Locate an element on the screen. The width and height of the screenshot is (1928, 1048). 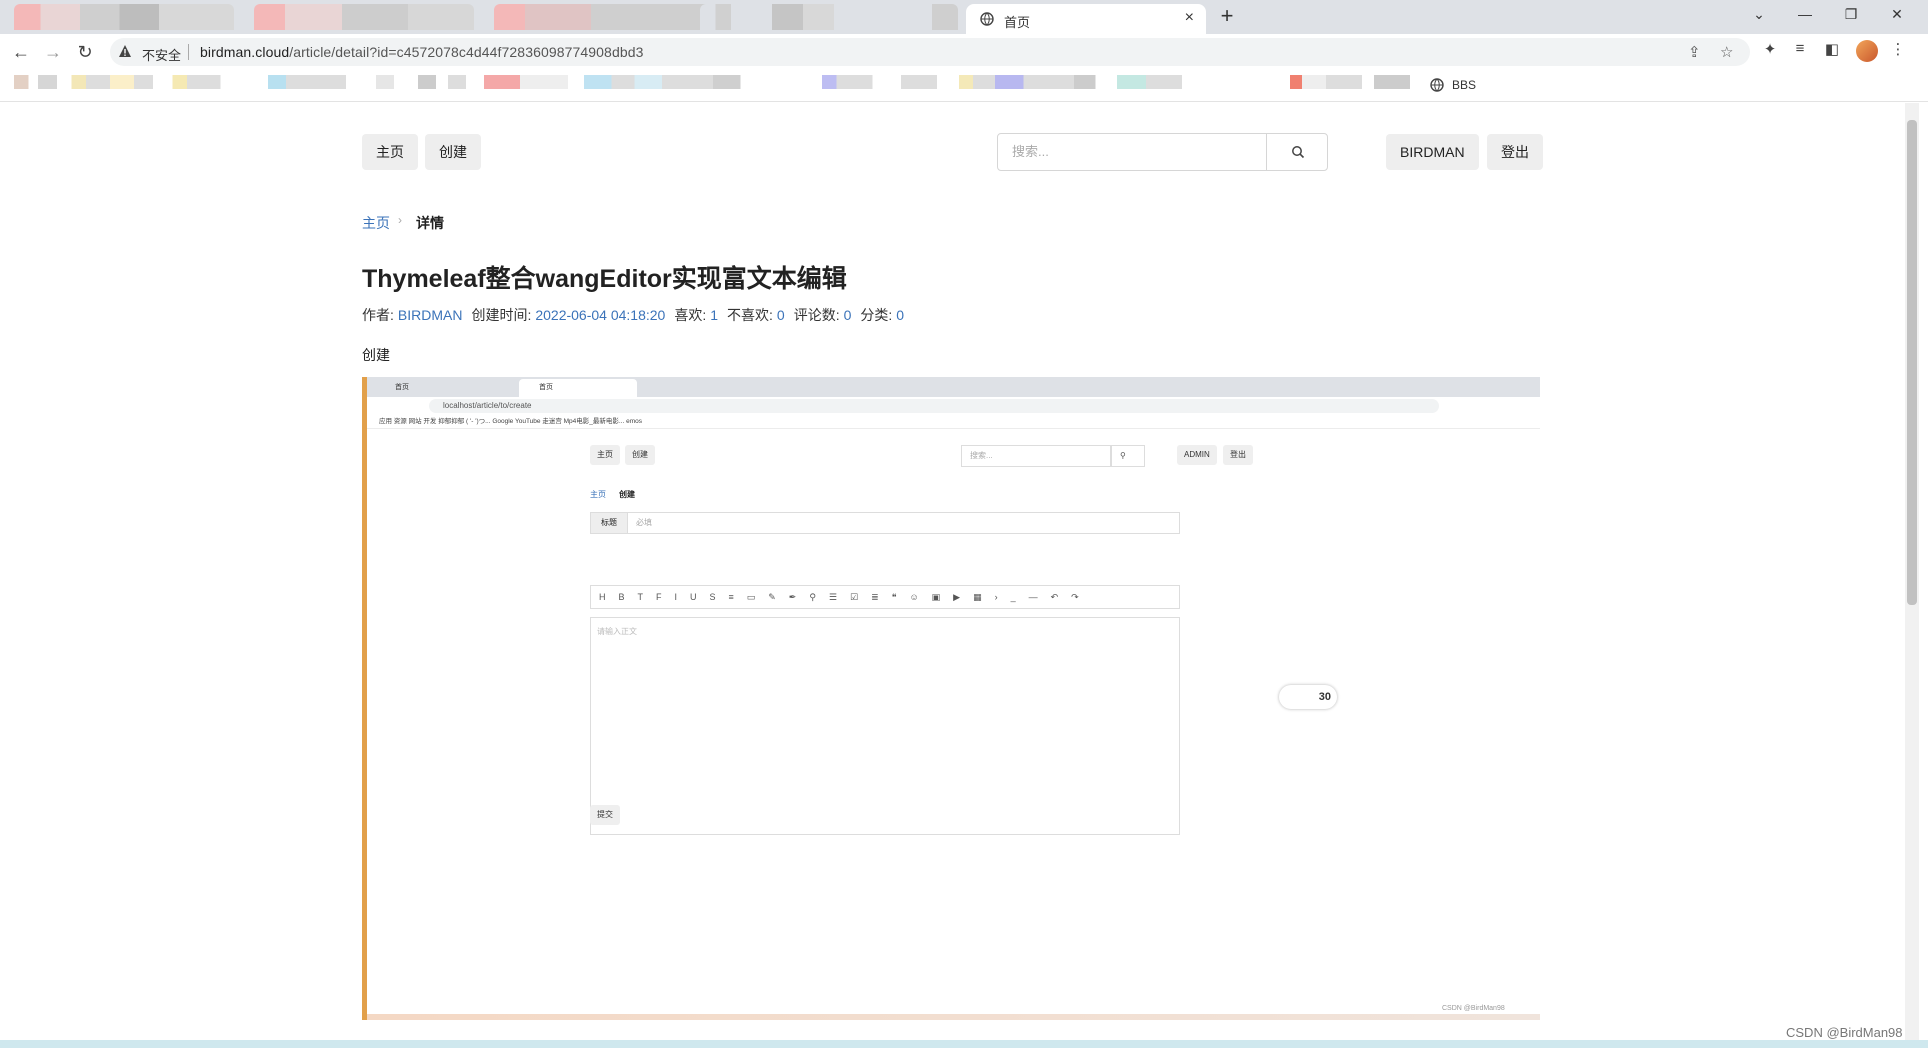
category-value: 0 is located at coordinates (900, 315).